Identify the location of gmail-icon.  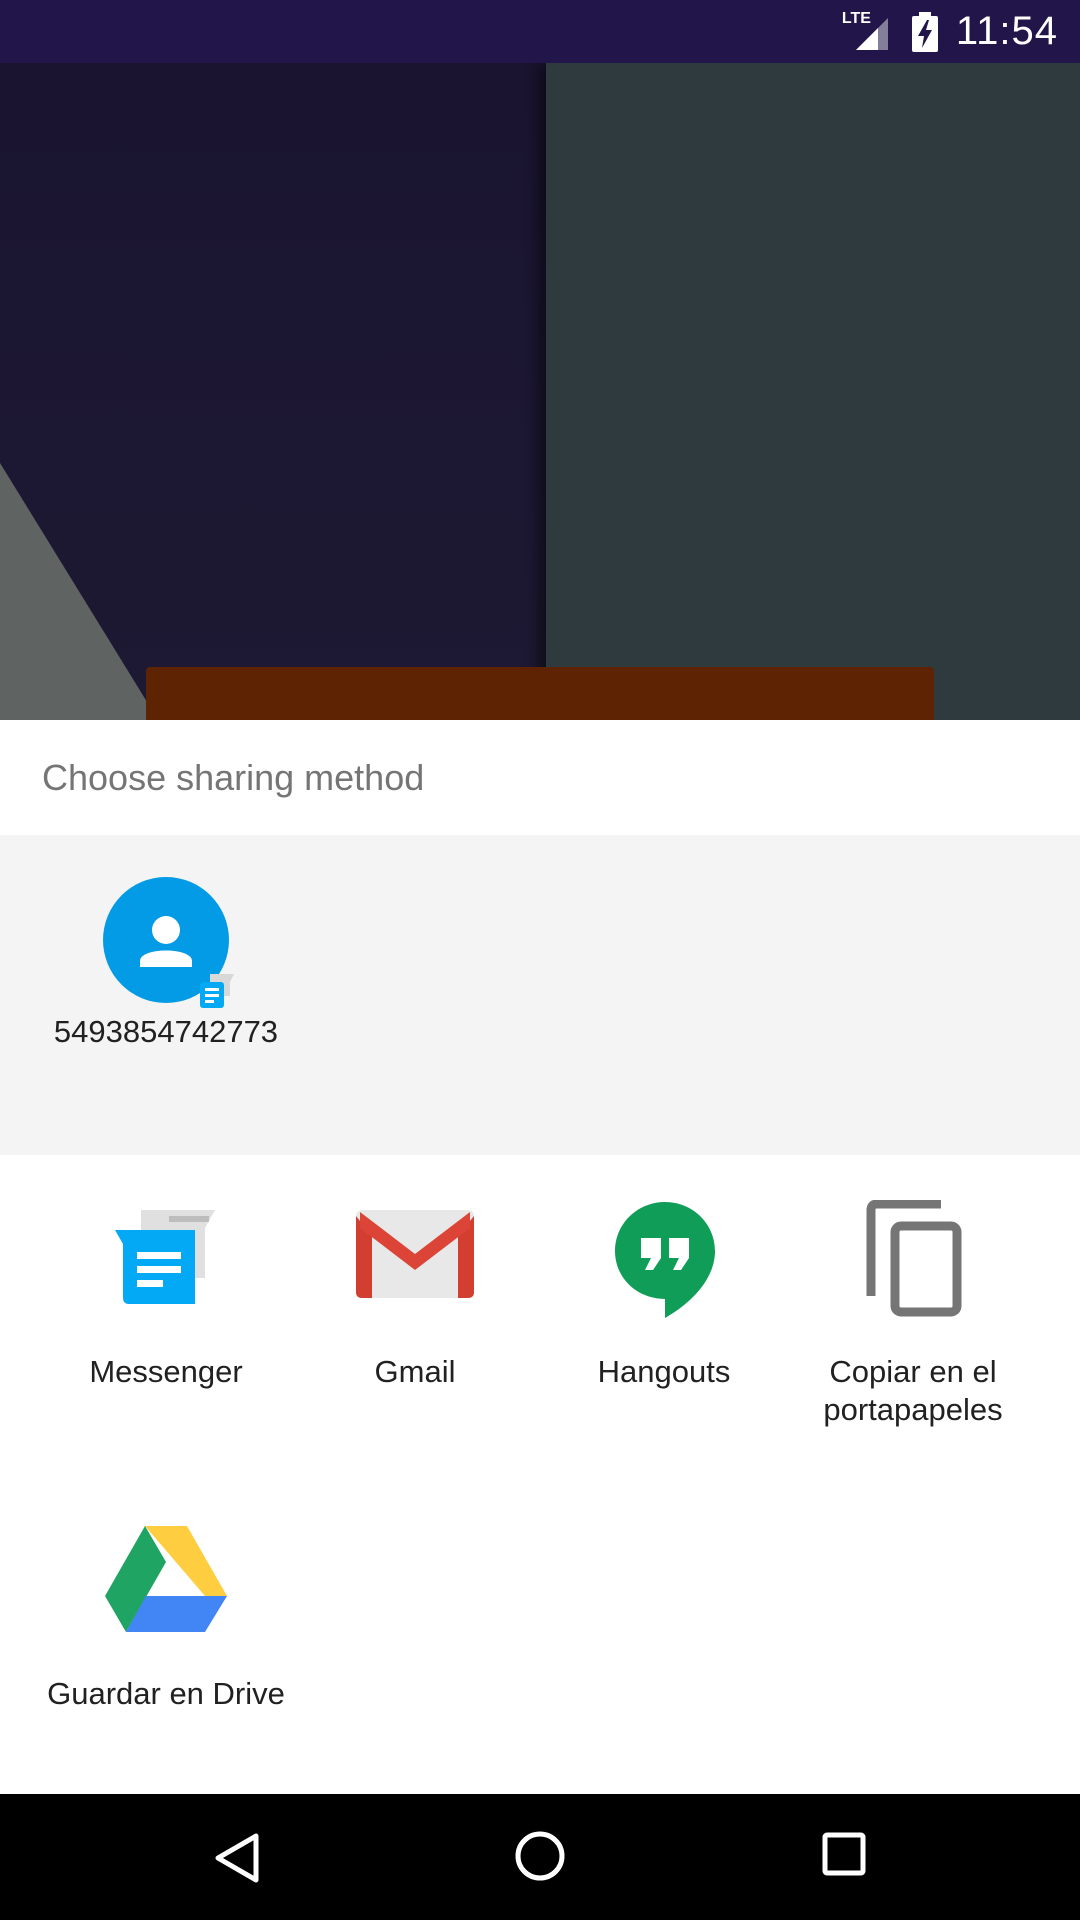
(415, 1255).